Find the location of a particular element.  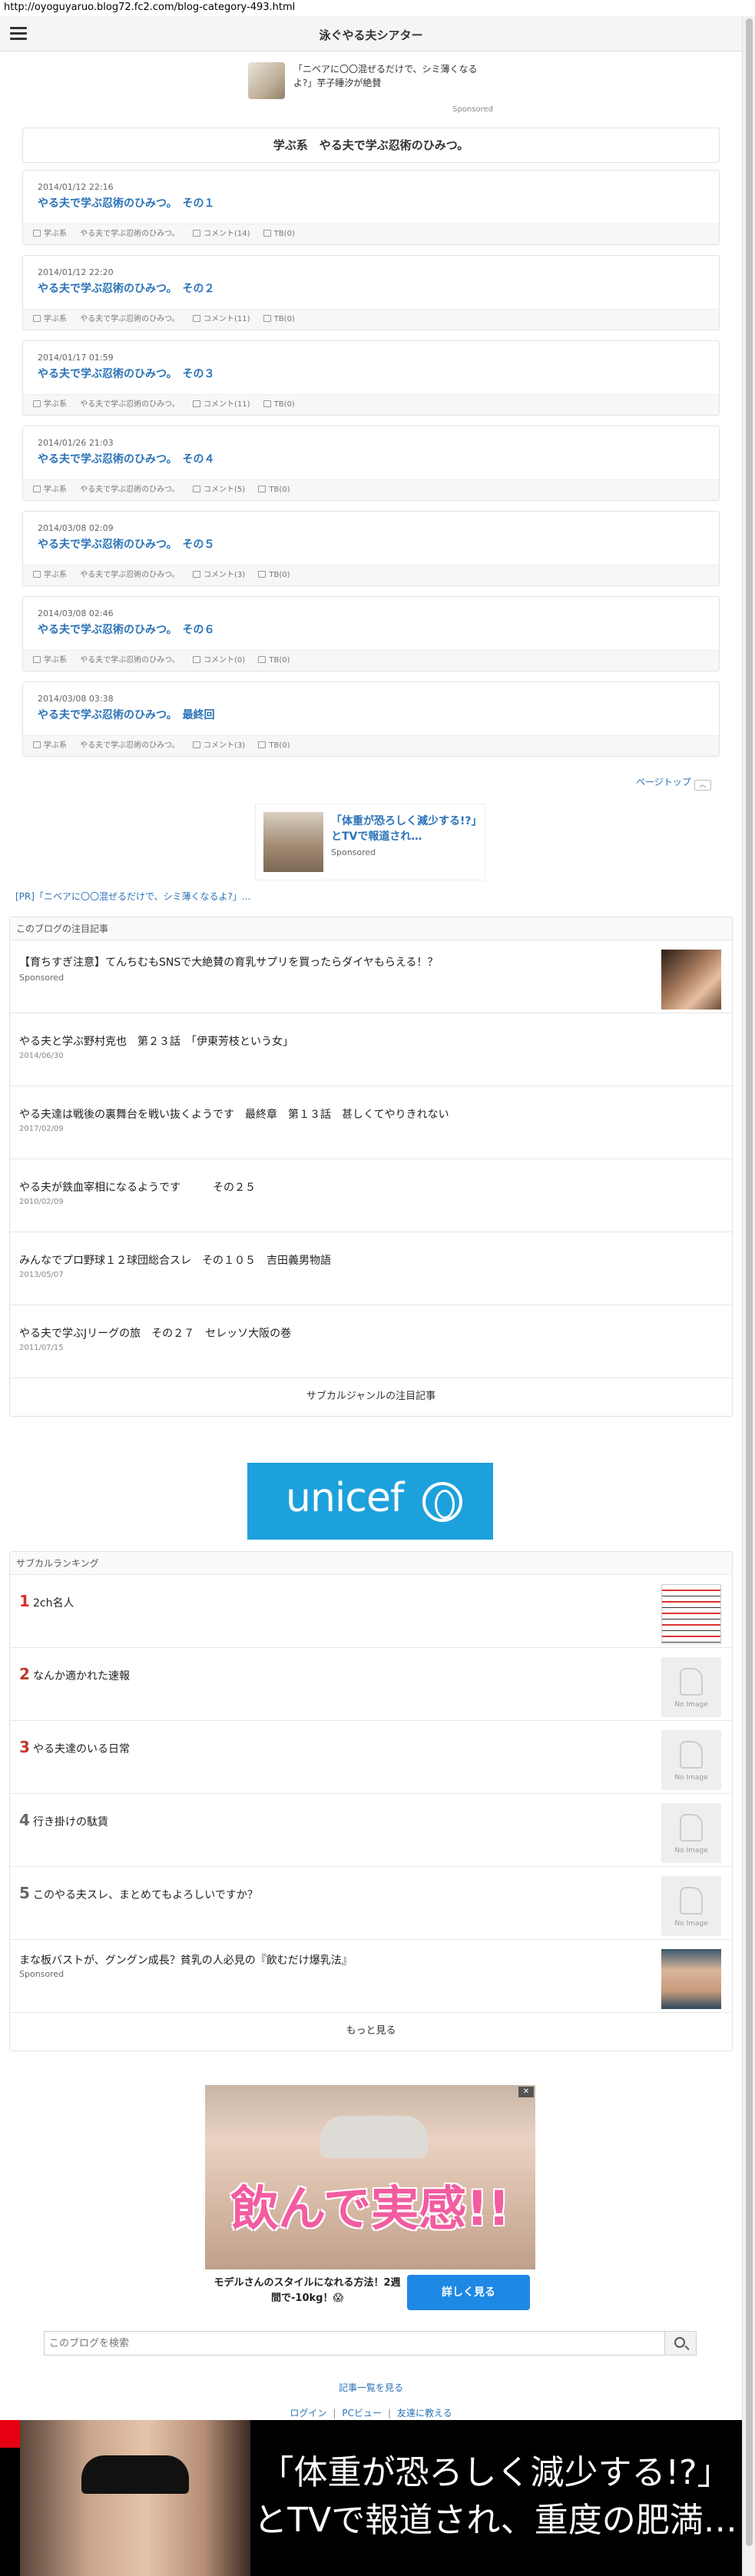

login-link: ログイン is located at coordinates (308, 2413).